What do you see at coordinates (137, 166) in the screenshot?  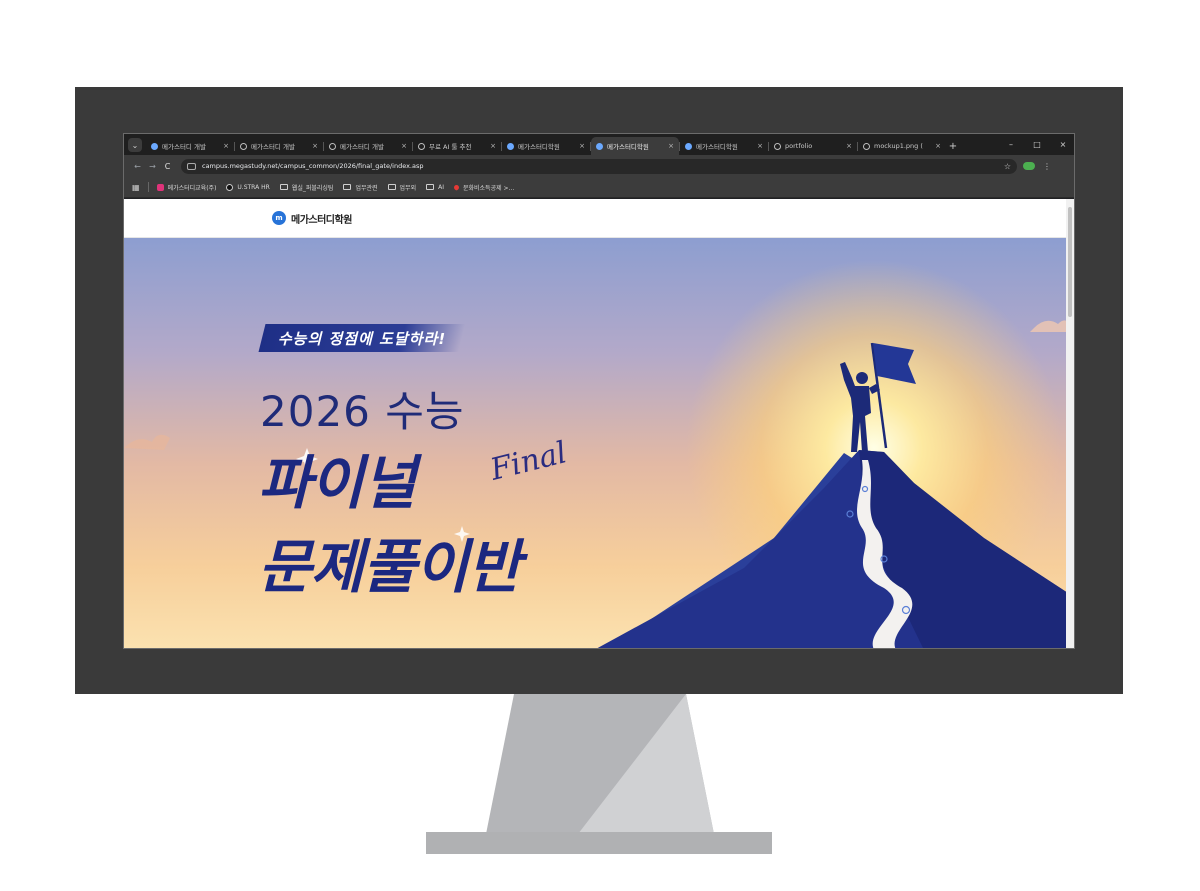 I see `back-button: ←` at bounding box center [137, 166].